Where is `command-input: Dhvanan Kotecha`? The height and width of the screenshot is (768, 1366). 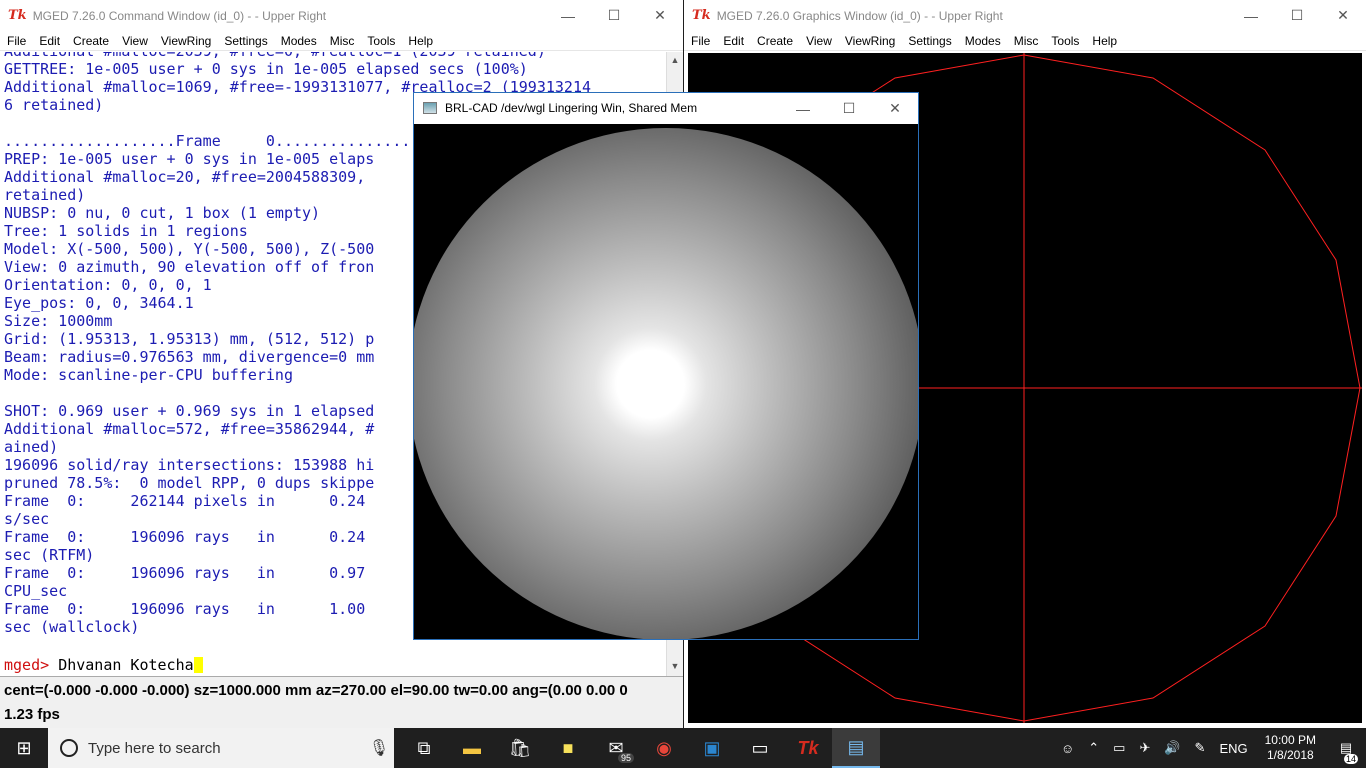
command-input: Dhvanan Kotecha is located at coordinates (125, 665).